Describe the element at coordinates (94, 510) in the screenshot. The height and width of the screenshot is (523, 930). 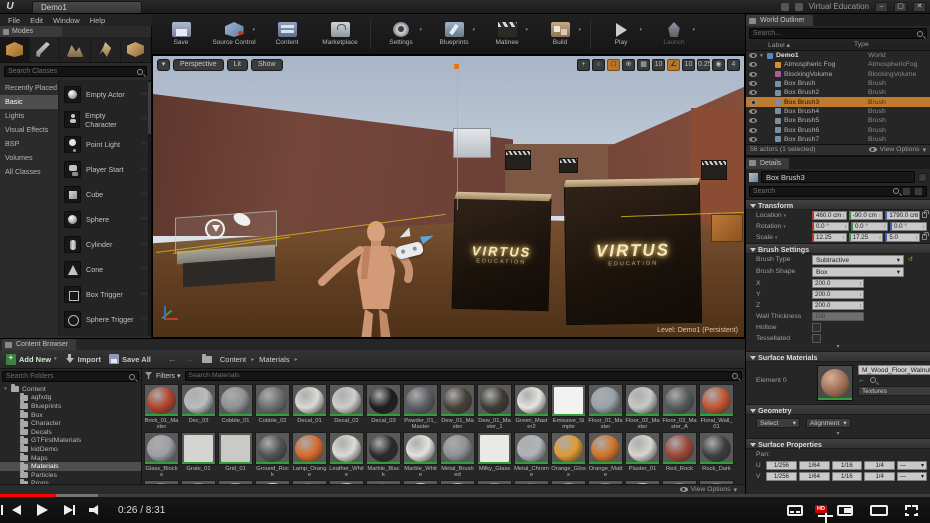
I see `volume-button` at that location.